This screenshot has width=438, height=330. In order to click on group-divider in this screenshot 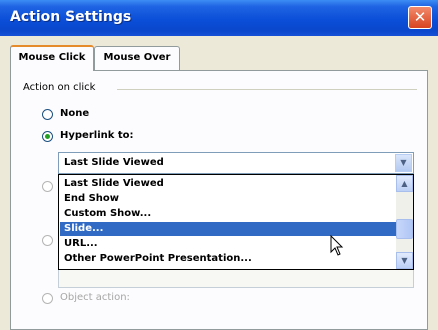, I will do `click(267, 89)`.